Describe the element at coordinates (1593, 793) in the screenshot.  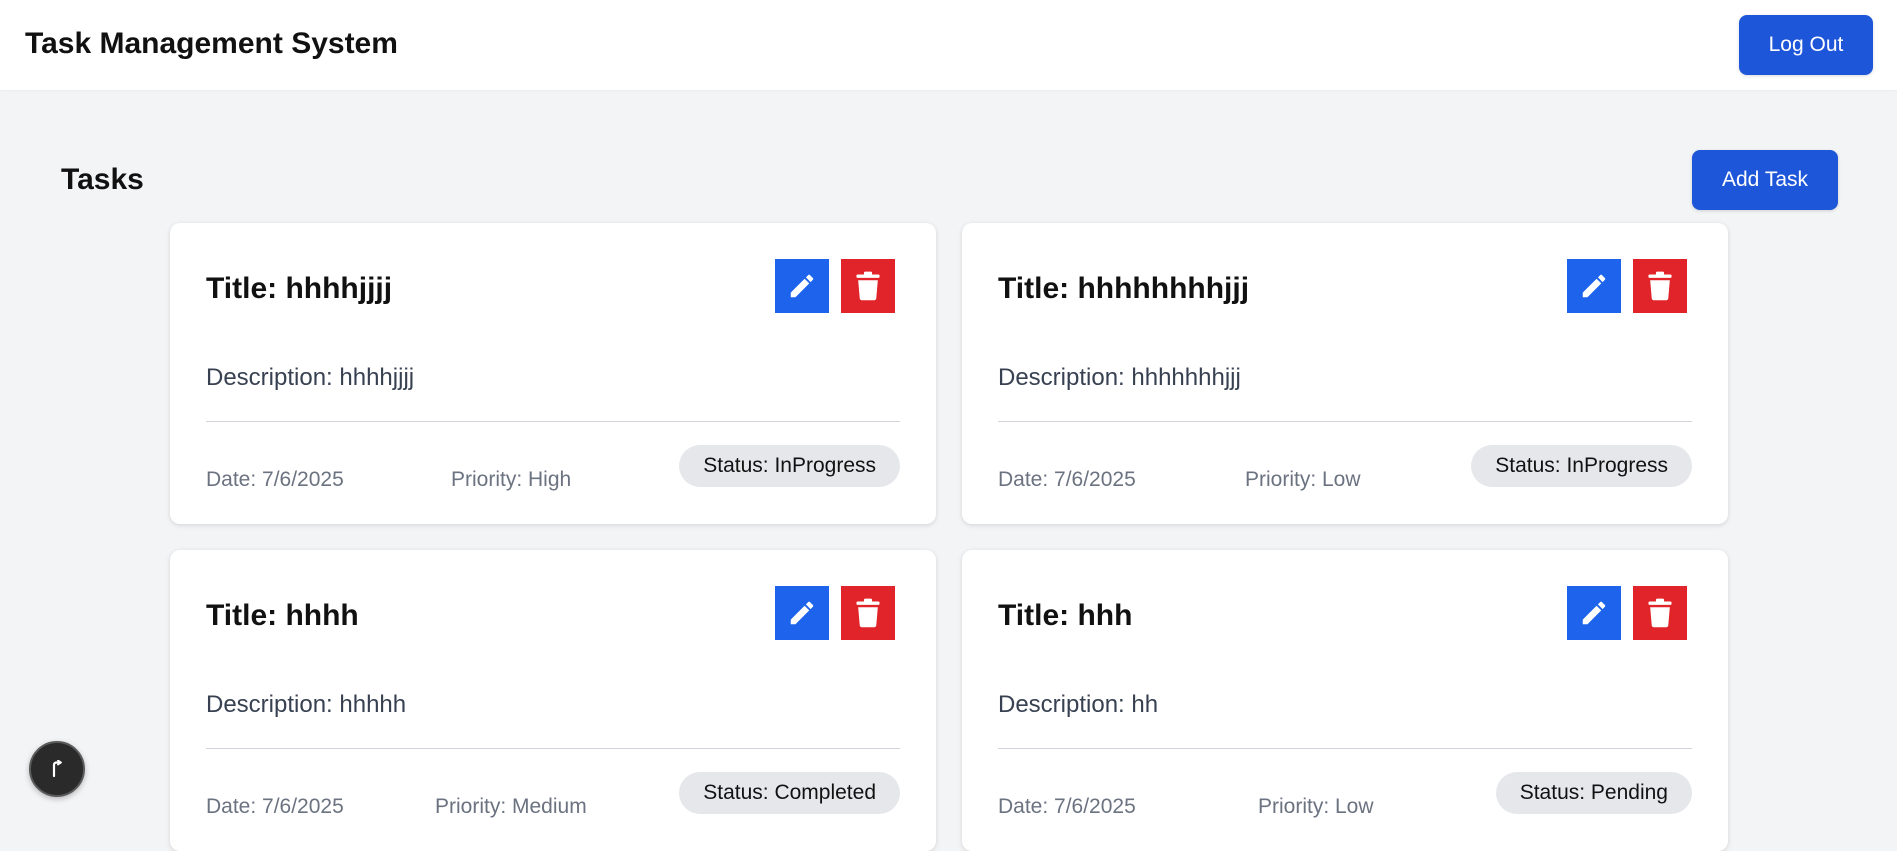
I see `status-badge: Status: Pending` at that location.